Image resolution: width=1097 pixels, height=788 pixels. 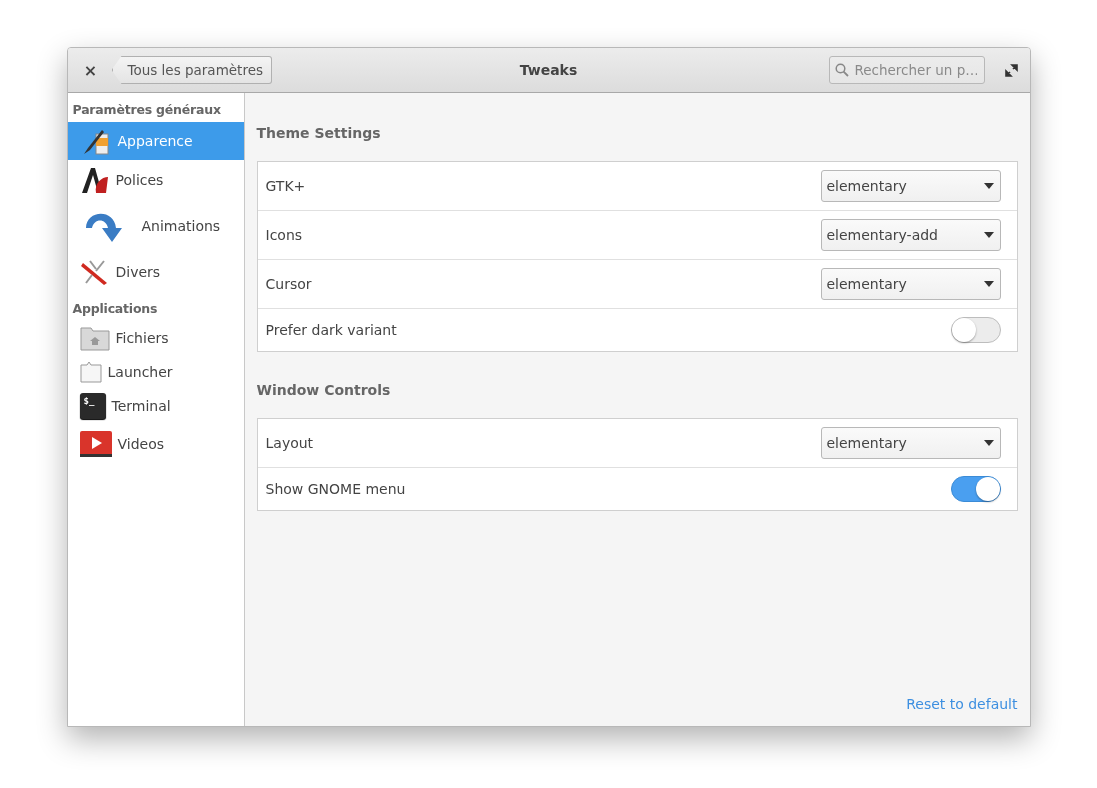 I want to click on video-icon, so click(x=95, y=444).